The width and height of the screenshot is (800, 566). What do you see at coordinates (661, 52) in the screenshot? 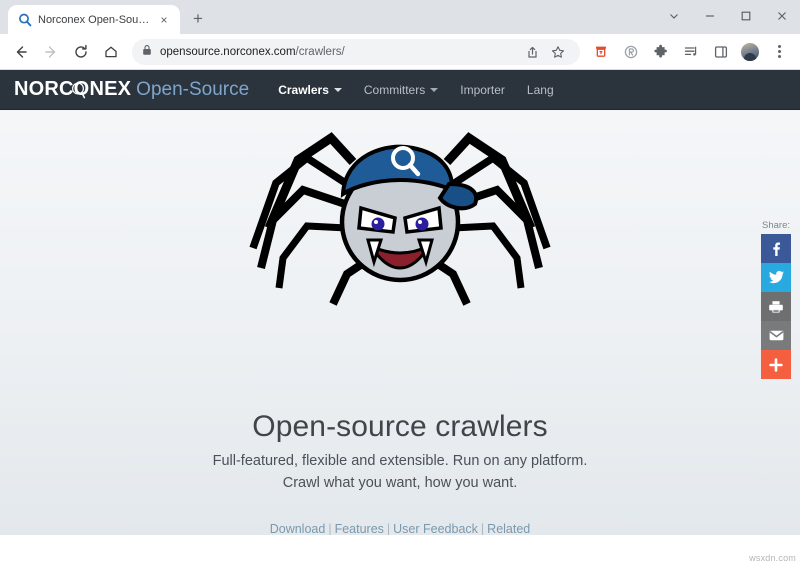
I see `puzzle-icon` at bounding box center [661, 52].